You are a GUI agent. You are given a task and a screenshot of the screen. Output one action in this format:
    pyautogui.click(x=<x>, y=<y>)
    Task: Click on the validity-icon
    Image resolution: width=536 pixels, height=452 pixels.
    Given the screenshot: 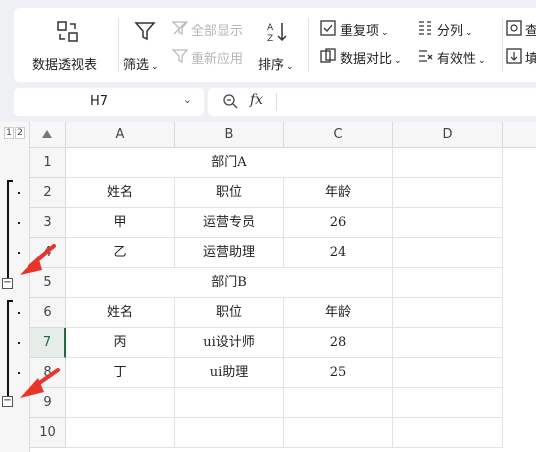 What is the action you would take?
    pyautogui.click(x=426, y=56)
    